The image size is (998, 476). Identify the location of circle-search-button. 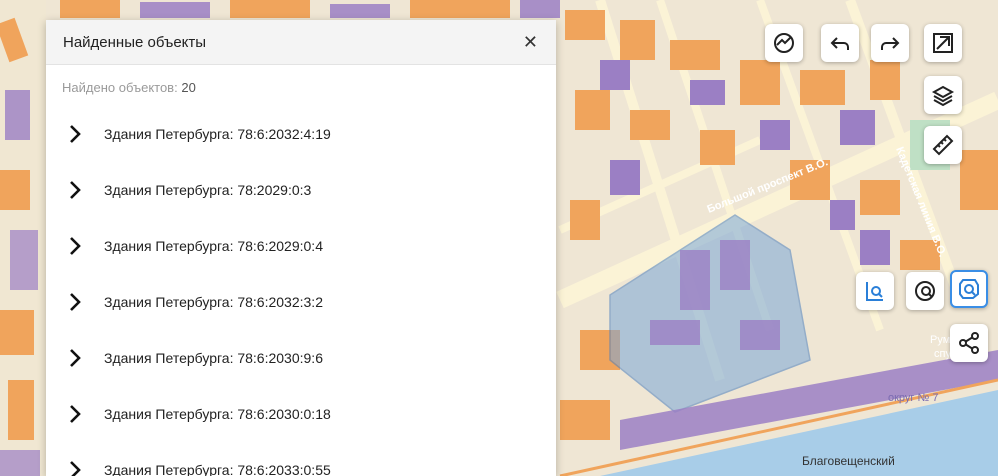
(925, 291).